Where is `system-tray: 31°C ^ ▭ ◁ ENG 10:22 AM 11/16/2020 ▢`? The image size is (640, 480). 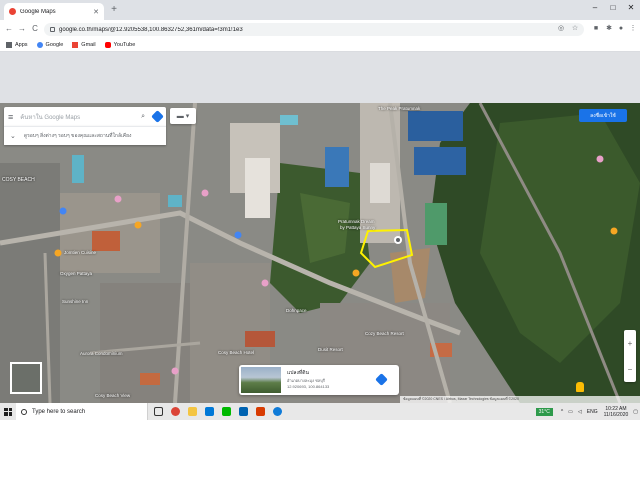
system-tray: 31°C ^ ▭ ◁ ENG 10:22 AM 11/16/2020 ▢ is located at coordinates (586, 411).